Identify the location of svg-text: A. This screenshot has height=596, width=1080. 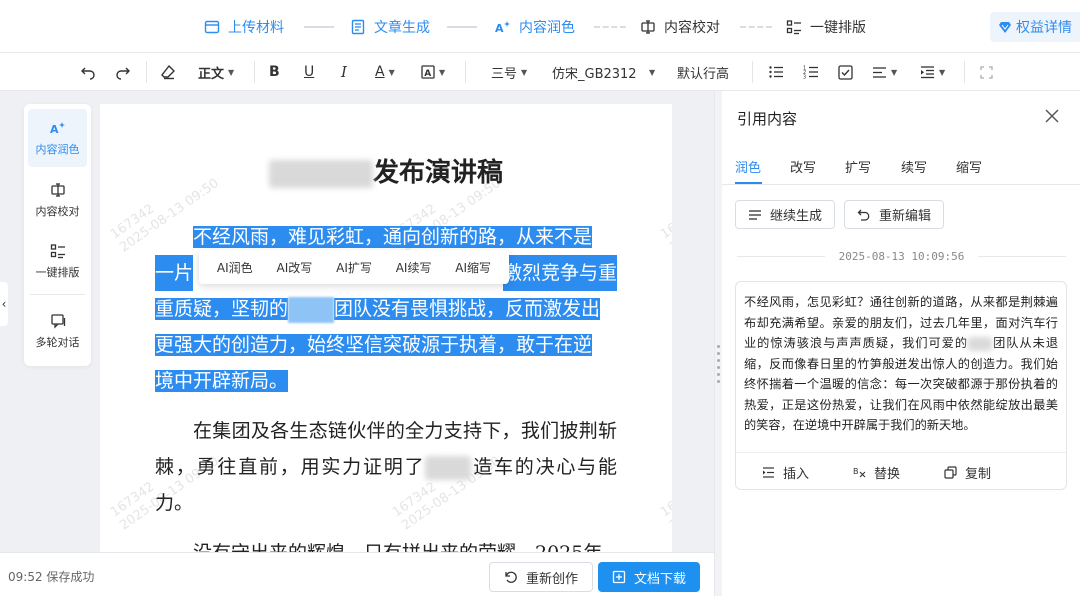
(499, 28).